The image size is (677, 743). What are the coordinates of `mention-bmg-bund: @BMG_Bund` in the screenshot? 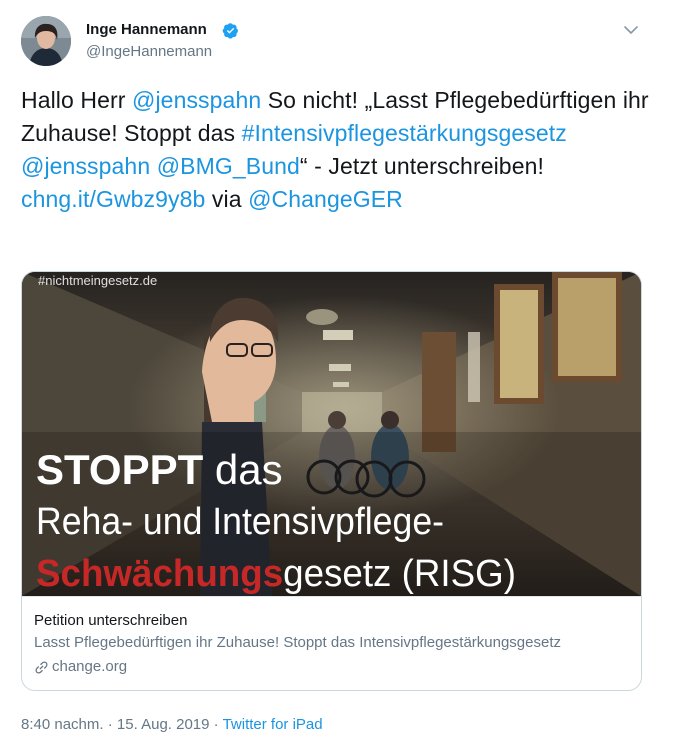 It's located at (228, 166).